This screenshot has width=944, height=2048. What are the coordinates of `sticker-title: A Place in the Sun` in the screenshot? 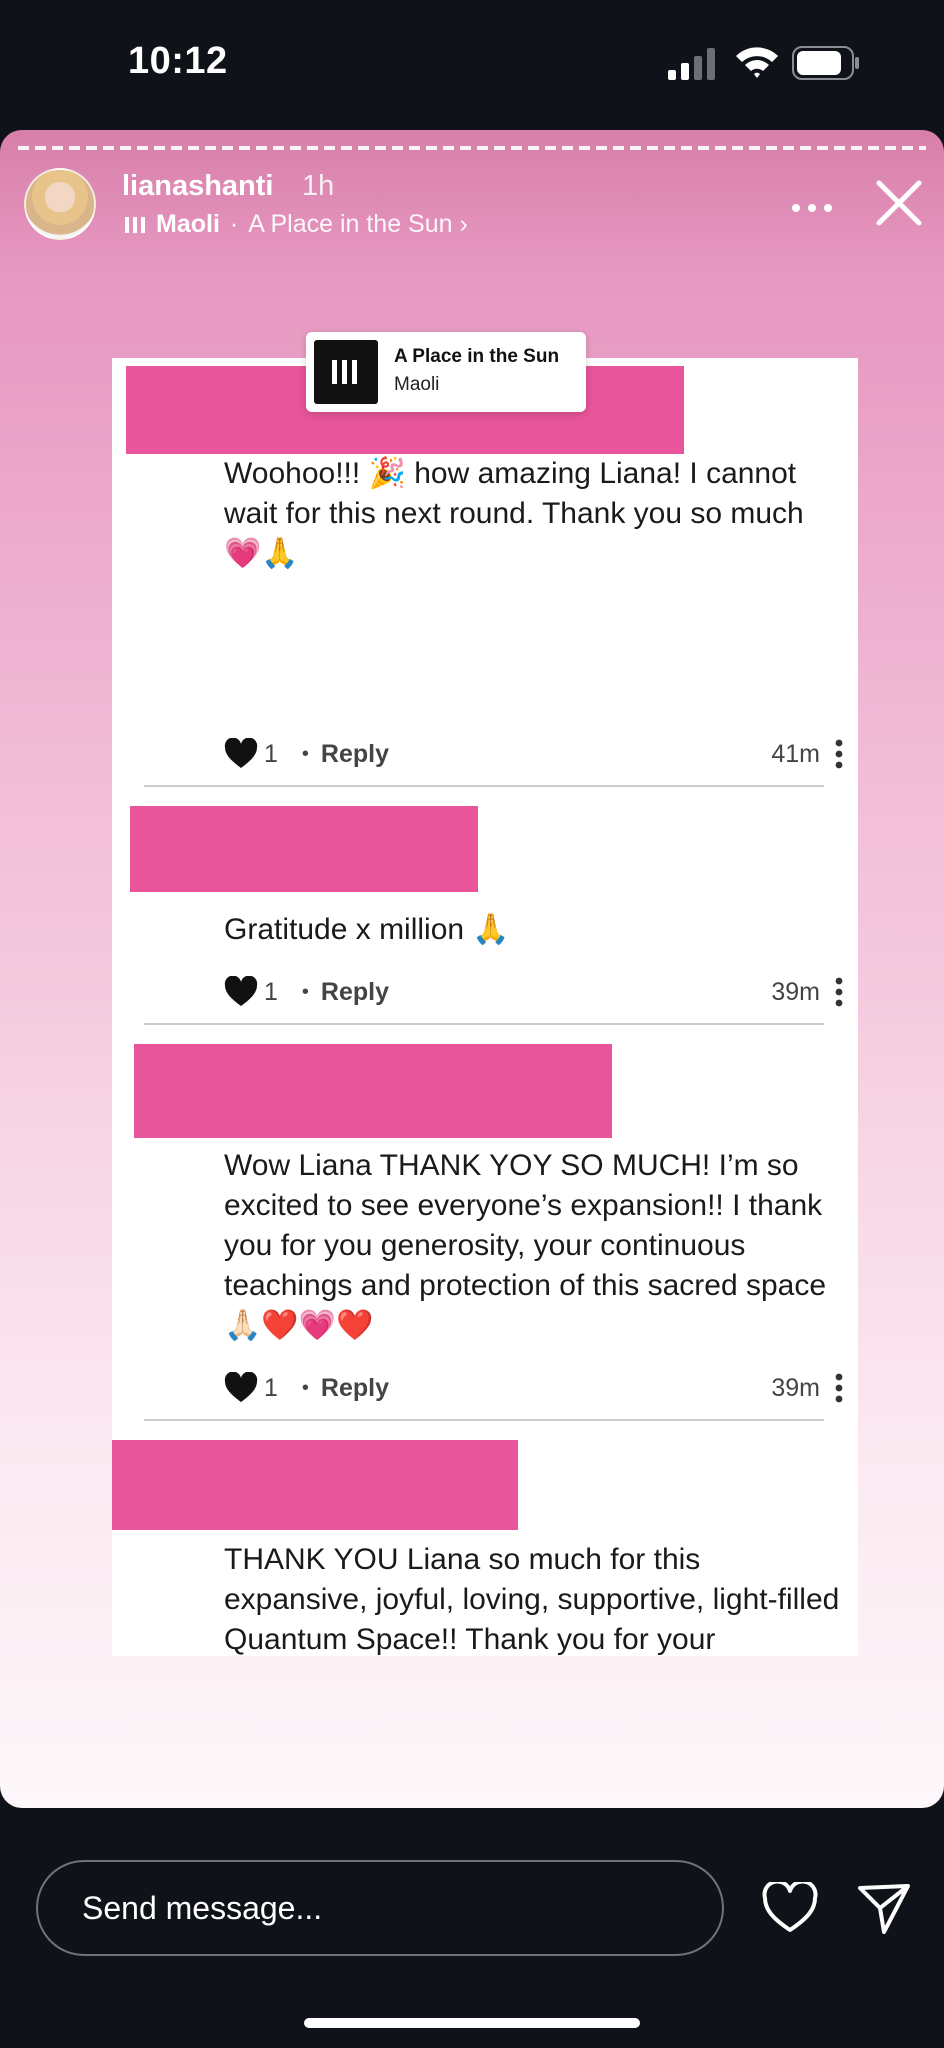 It's located at (477, 356).